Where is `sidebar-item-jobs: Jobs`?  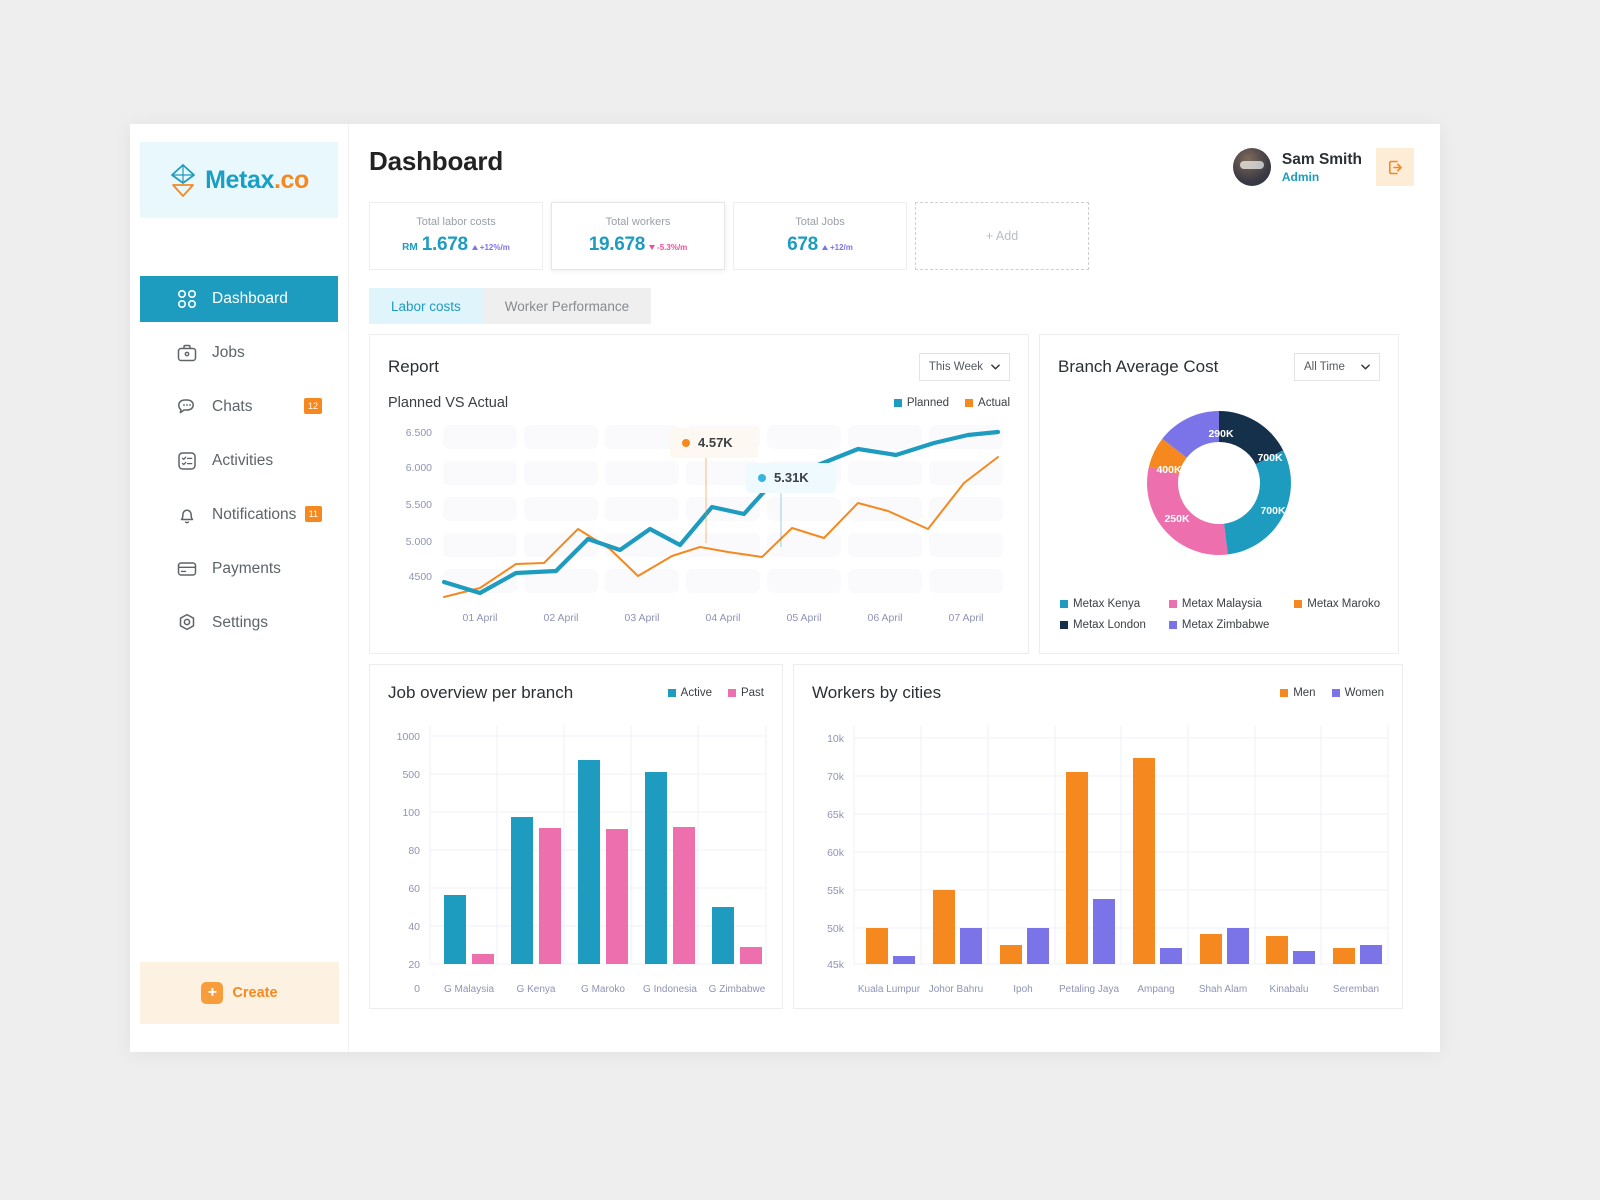 sidebar-item-jobs: Jobs is located at coordinates (239, 353).